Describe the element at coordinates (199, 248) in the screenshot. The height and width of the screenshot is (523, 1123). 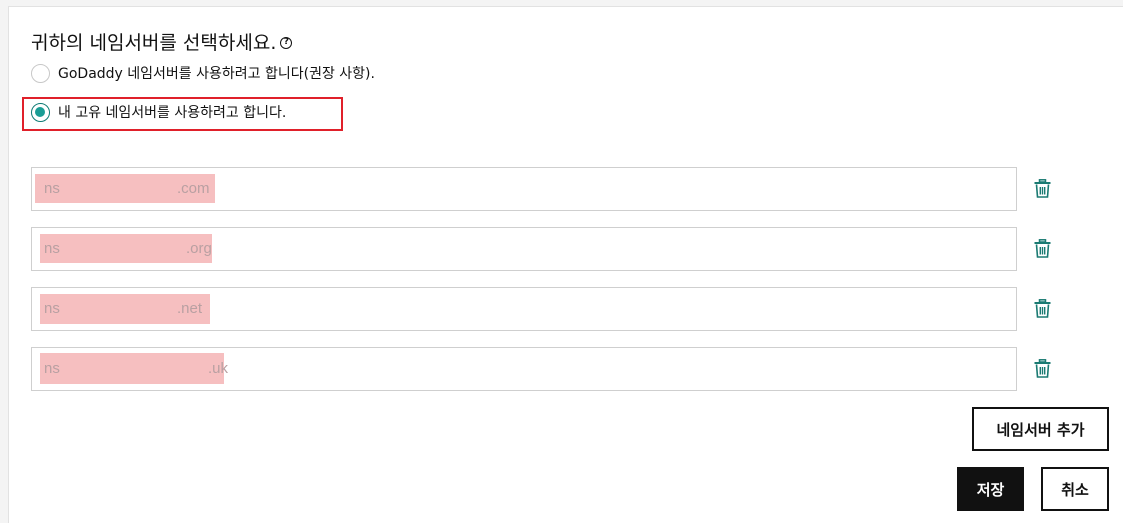
I see `nameserver-suffix: .org` at that location.